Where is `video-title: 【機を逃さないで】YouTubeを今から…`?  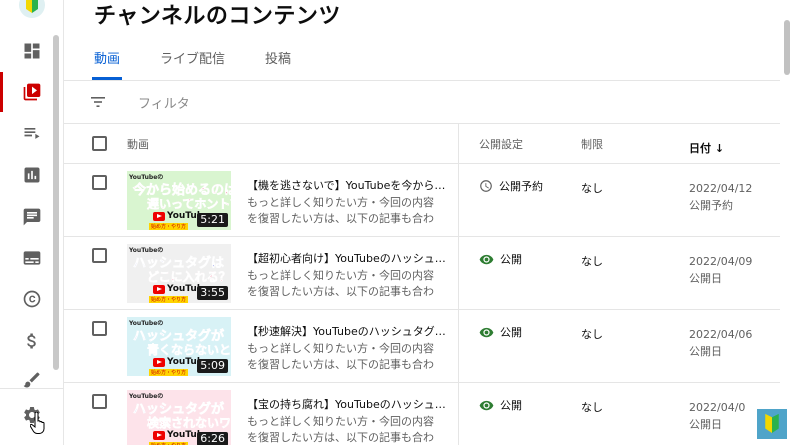 video-title: 【機を逃さないで】YouTubeを今から… is located at coordinates (347, 185).